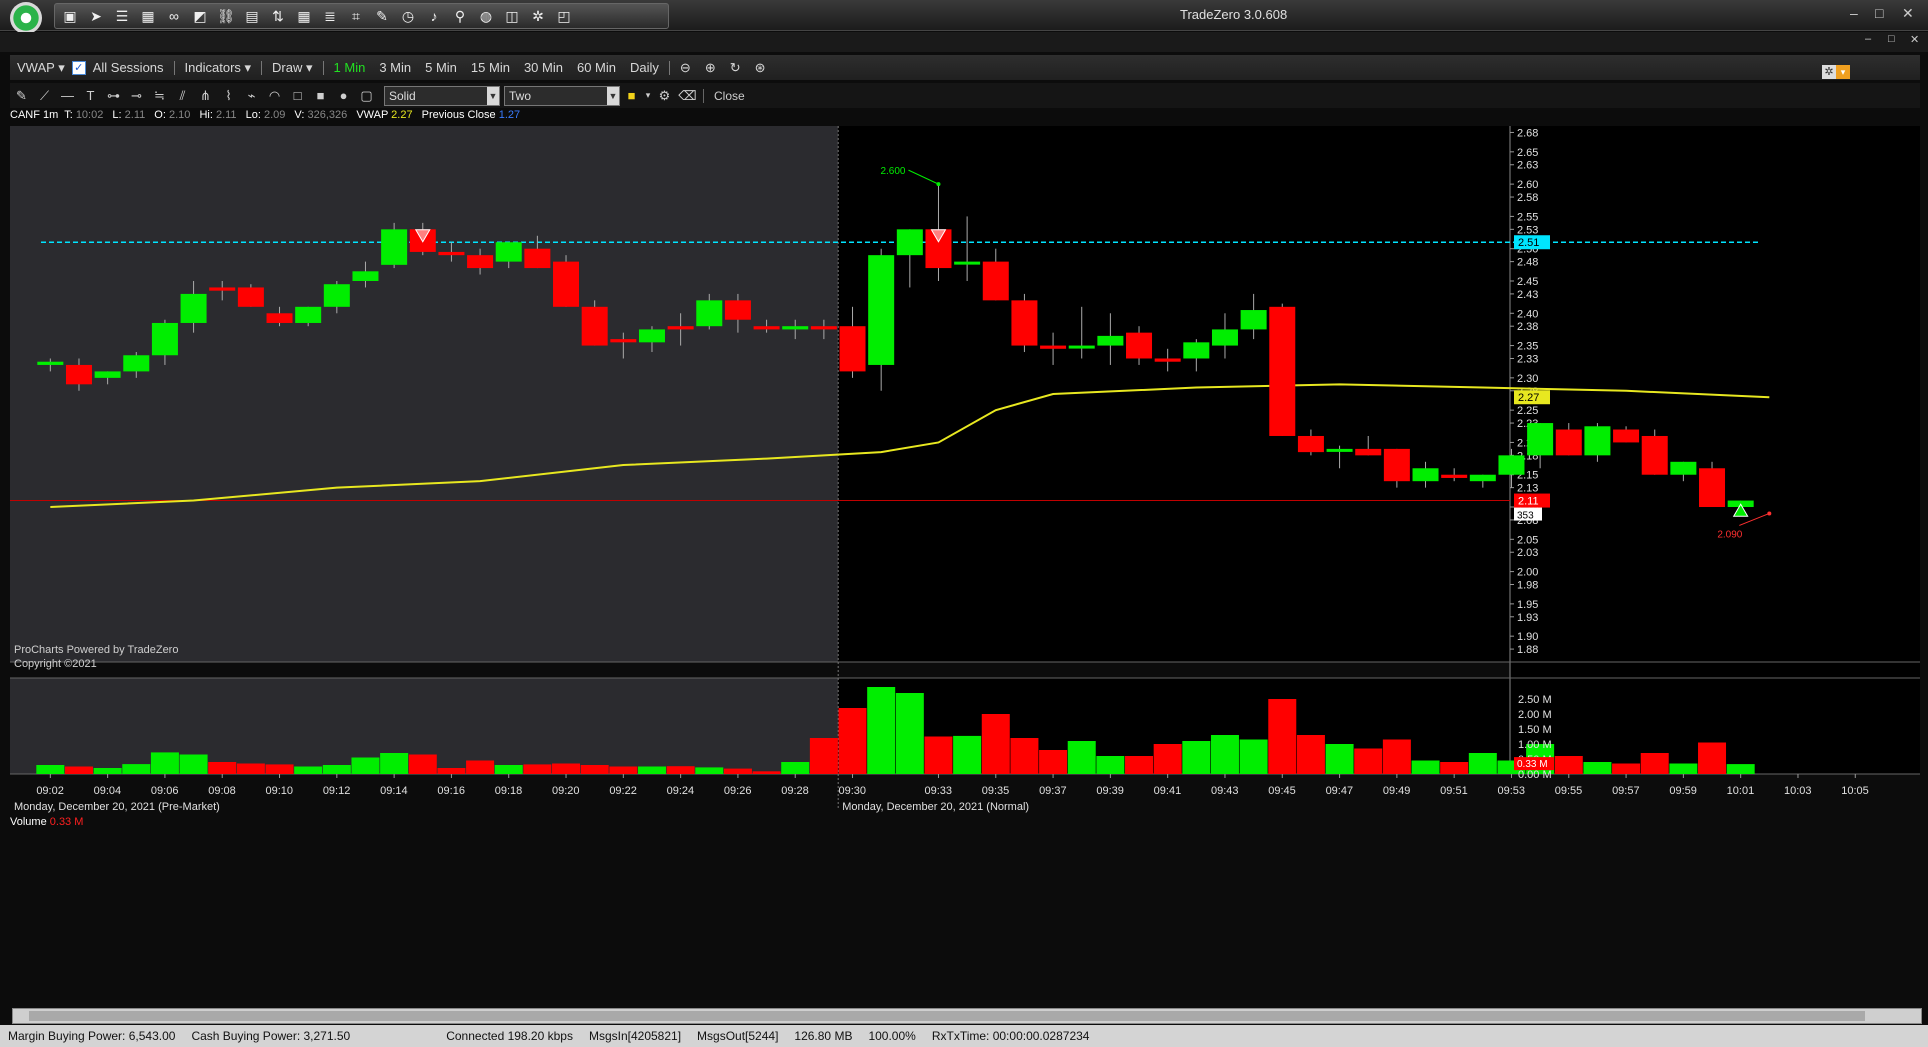 The width and height of the screenshot is (1928, 1047). I want to click on pencil-icon: ✎, so click(21, 96).